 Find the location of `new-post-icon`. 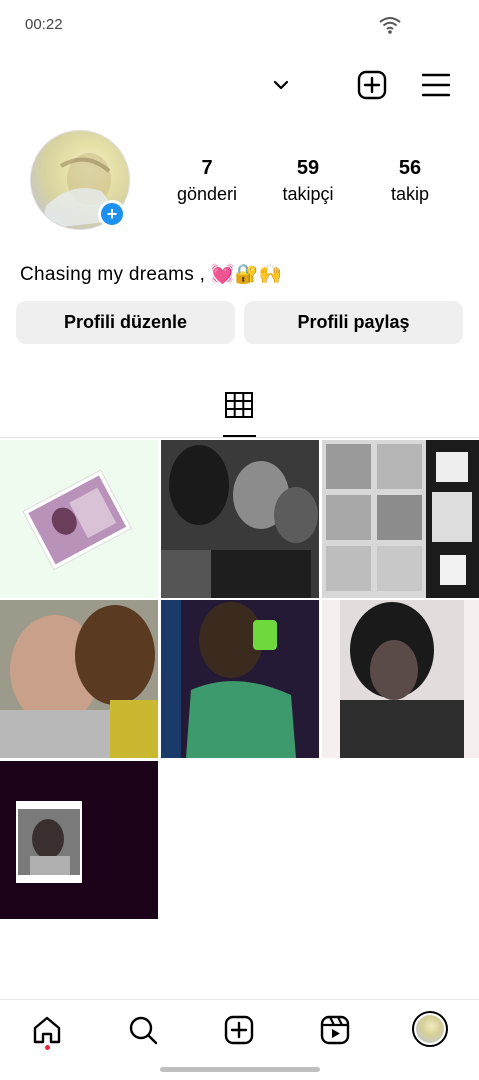

new-post-icon is located at coordinates (372, 85).